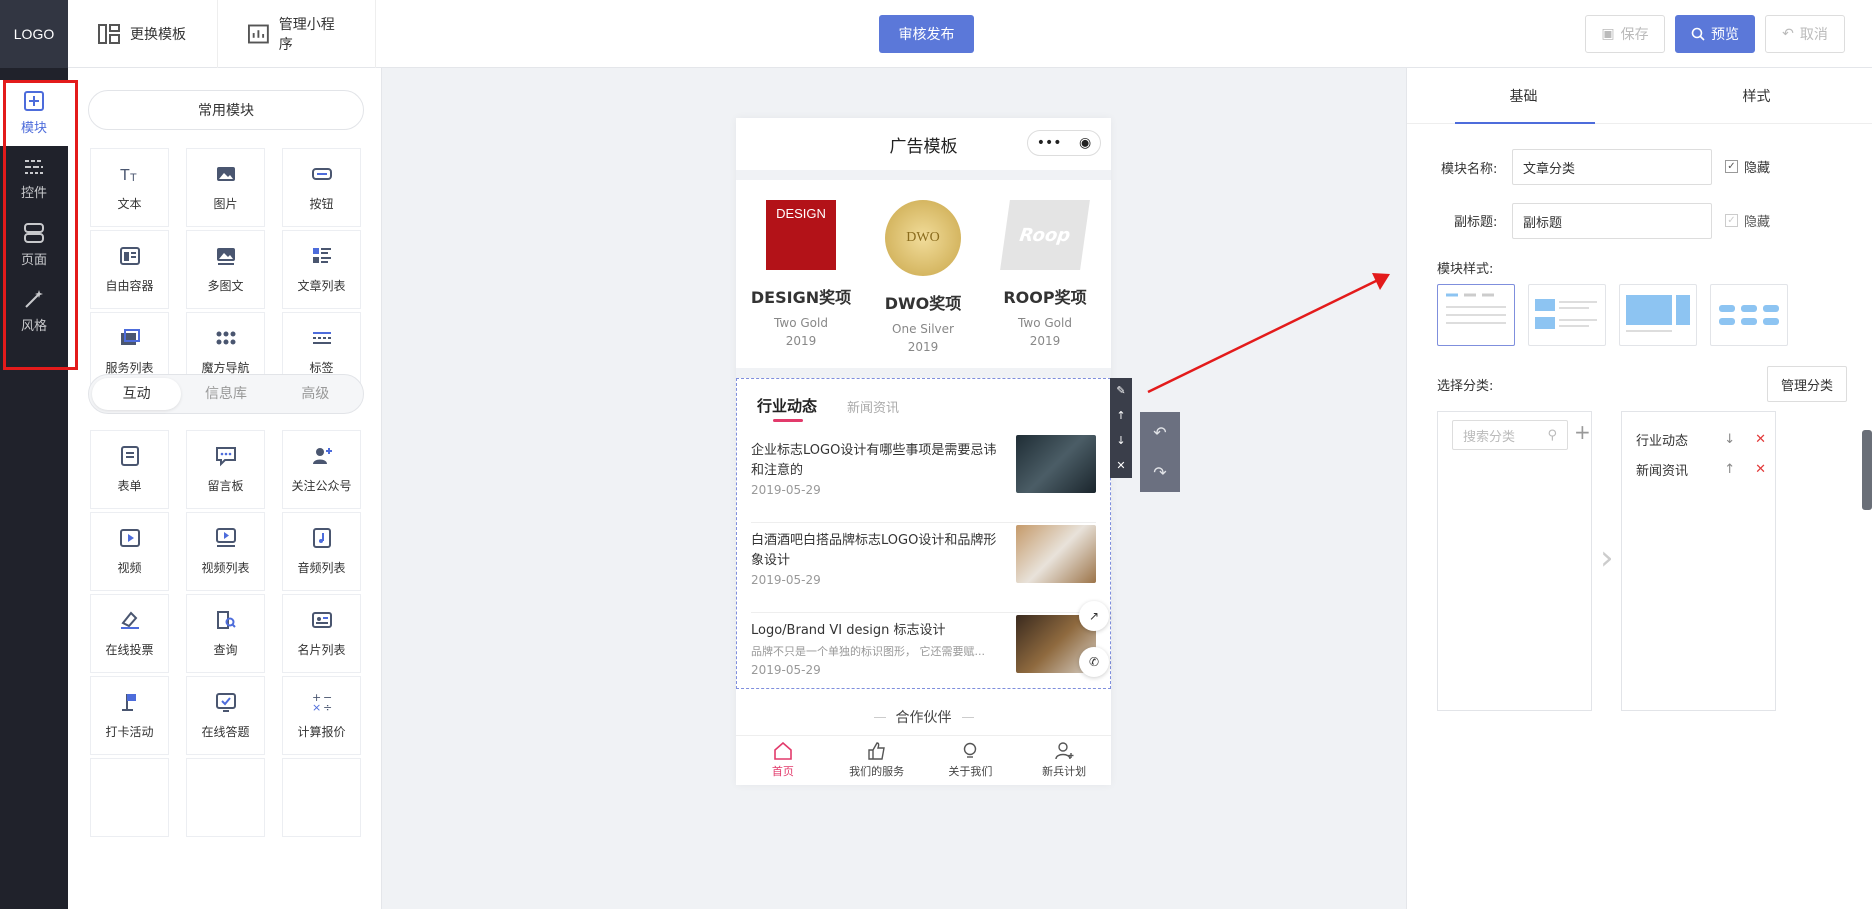 Image resolution: width=1872 pixels, height=909 pixels. Describe the element at coordinates (129, 204) in the screenshot. I see `module-label: 文本` at that location.